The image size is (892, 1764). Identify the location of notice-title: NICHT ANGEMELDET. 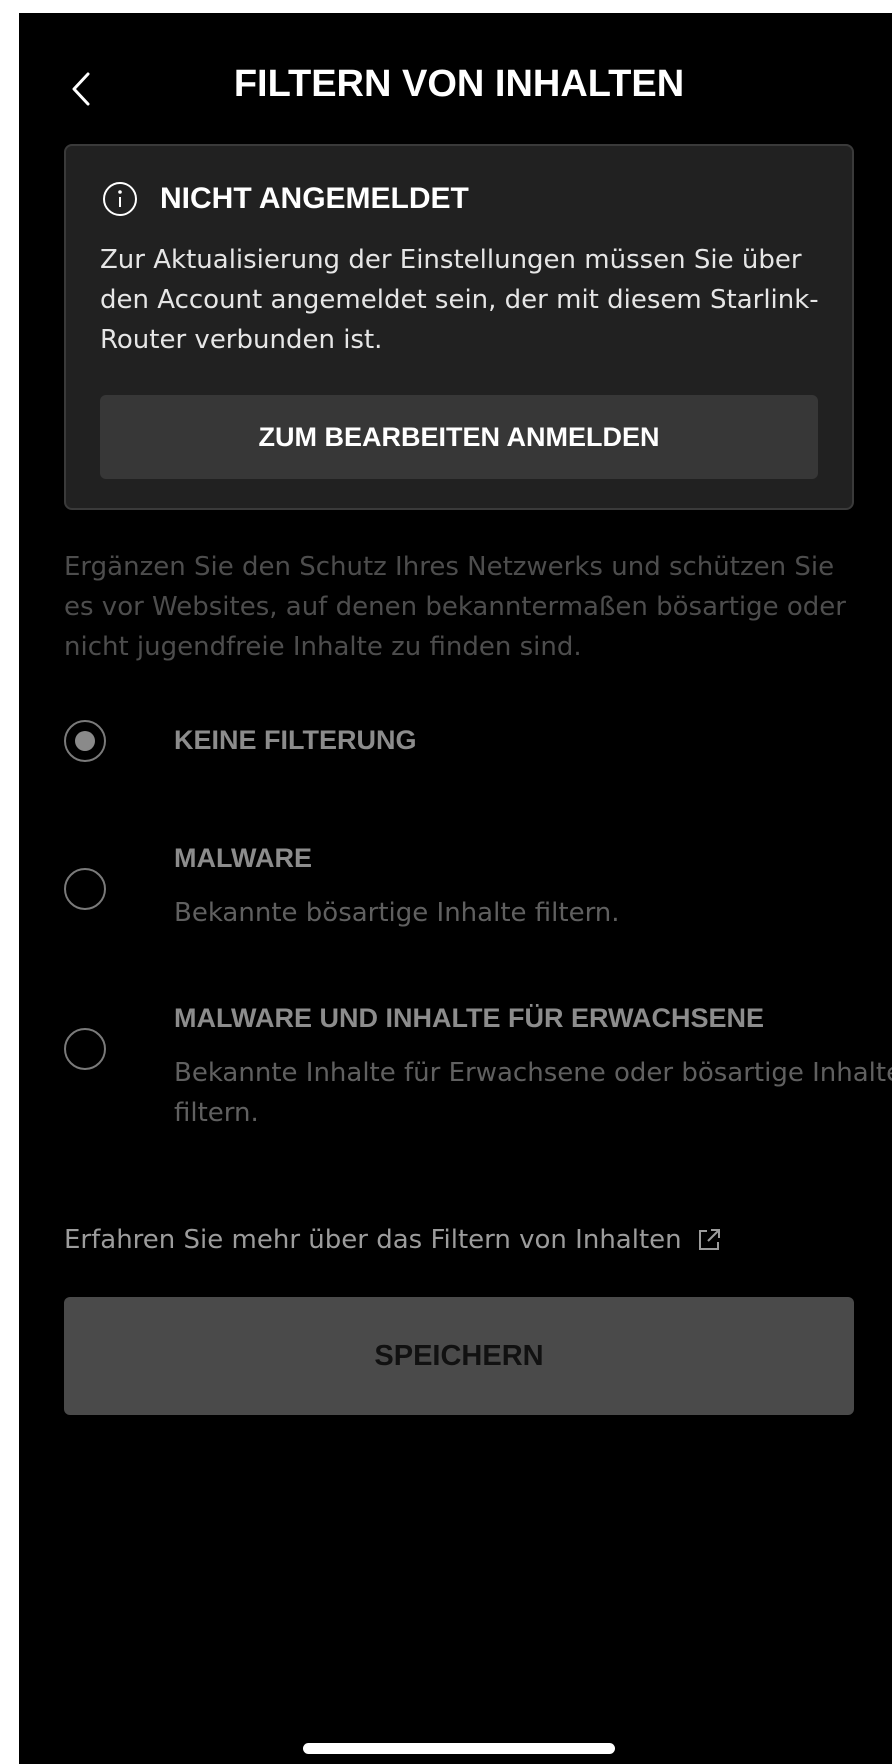
(314, 198).